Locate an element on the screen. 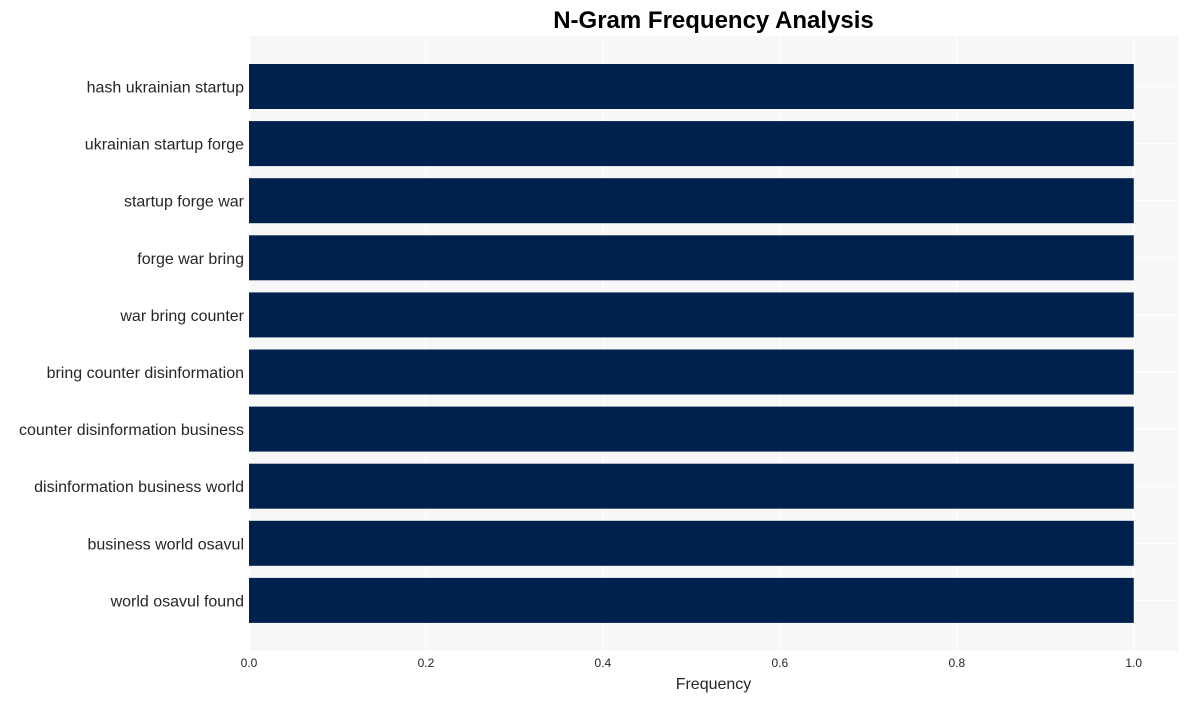  y-tick-label: hash ukrainian startup is located at coordinates (166, 88).